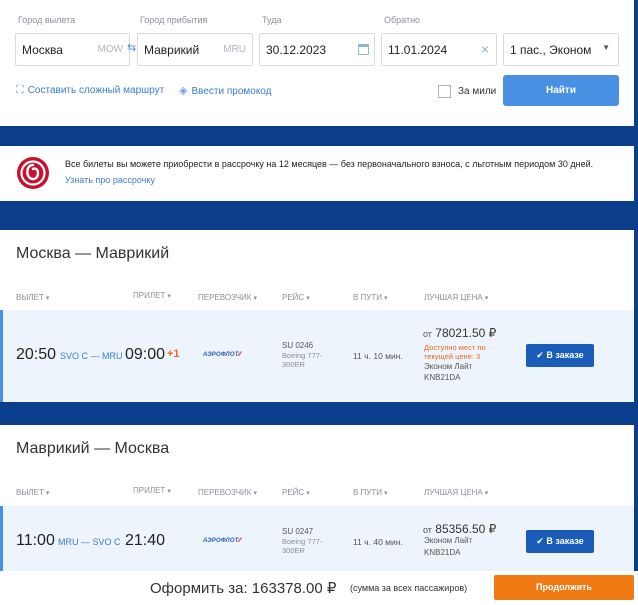  I want to click on calendar-icon, so click(363, 49).